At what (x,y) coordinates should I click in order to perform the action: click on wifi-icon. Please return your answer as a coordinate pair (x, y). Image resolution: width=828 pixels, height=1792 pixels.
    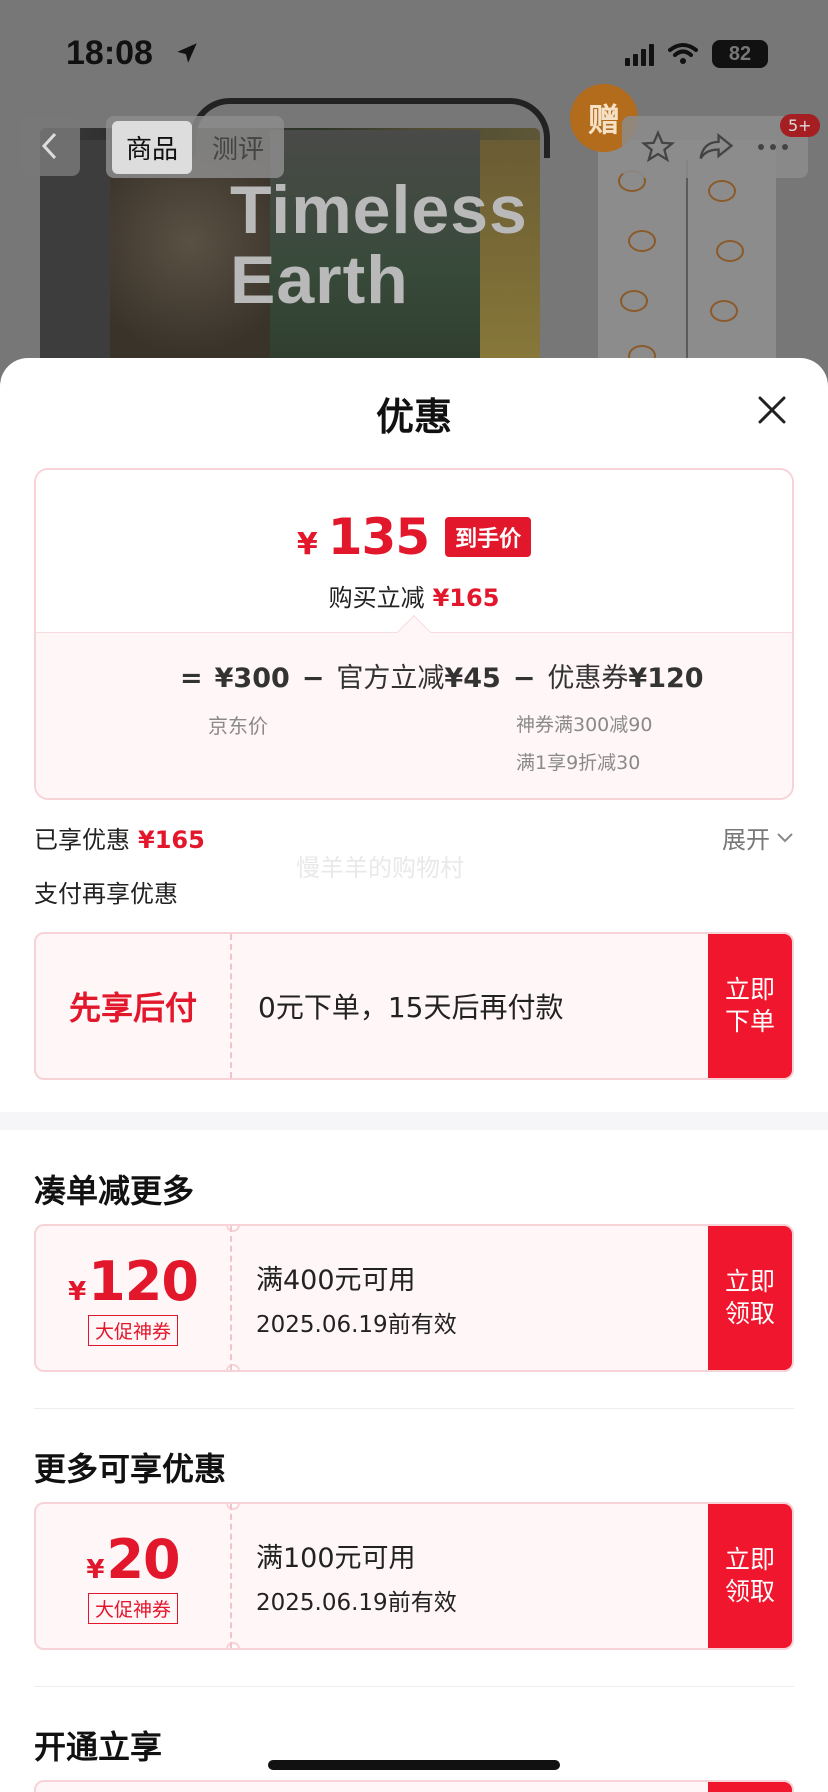
    Looking at the image, I should click on (683, 53).